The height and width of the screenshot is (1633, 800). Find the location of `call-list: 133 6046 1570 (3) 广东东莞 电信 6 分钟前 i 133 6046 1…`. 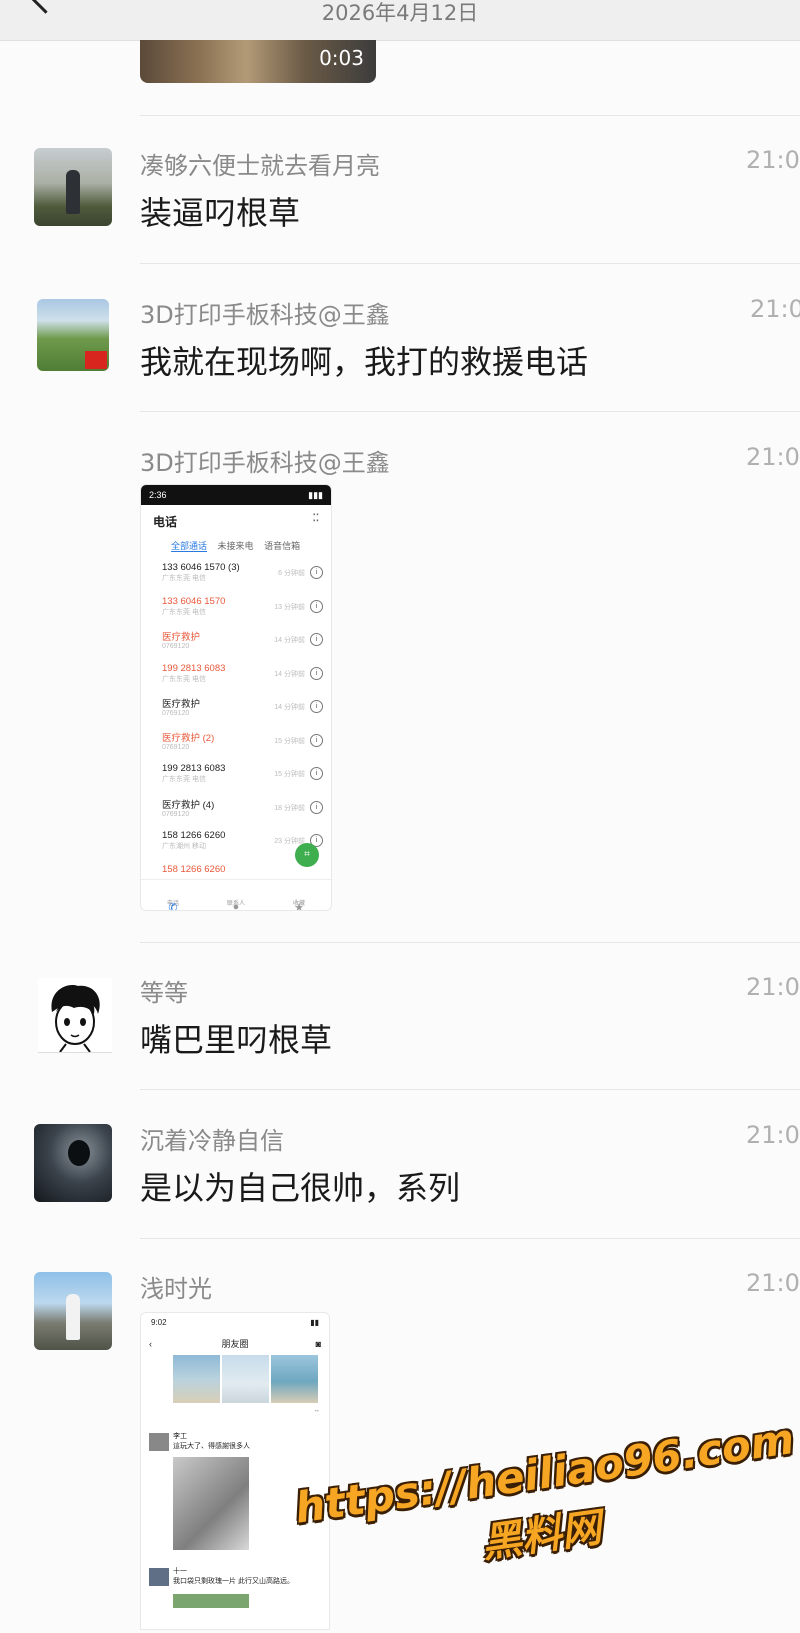

call-list: 133 6046 1570 (3) 广东东莞 电信 6 分钟前 i 133 6046 1… is located at coordinates (236, 724).